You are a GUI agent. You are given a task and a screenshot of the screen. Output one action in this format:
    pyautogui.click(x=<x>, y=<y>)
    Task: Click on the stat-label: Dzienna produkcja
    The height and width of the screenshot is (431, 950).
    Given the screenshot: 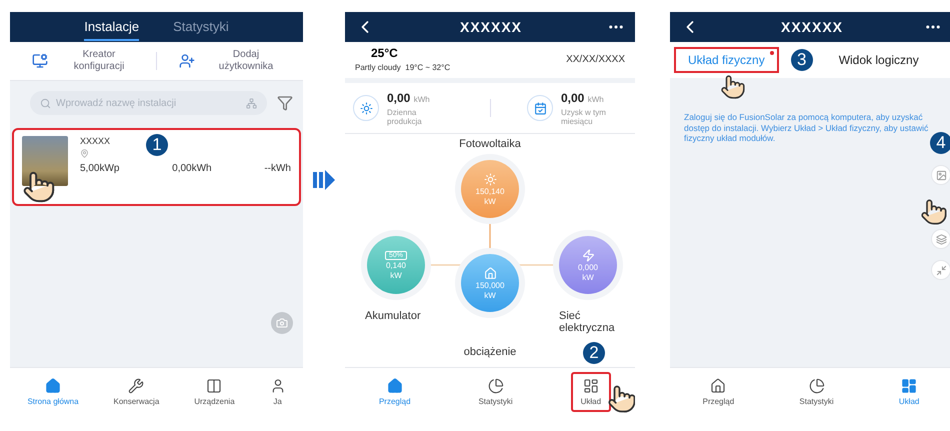 What is the action you would take?
    pyautogui.click(x=405, y=117)
    